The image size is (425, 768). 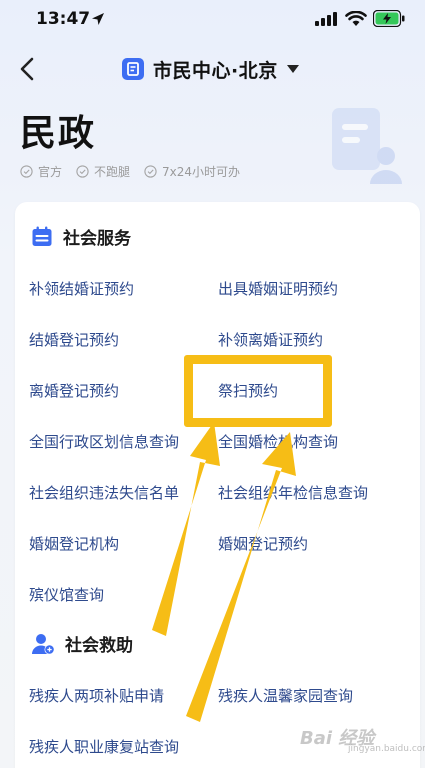 What do you see at coordinates (63, 19) in the screenshot?
I see `status-time: 13:47` at bounding box center [63, 19].